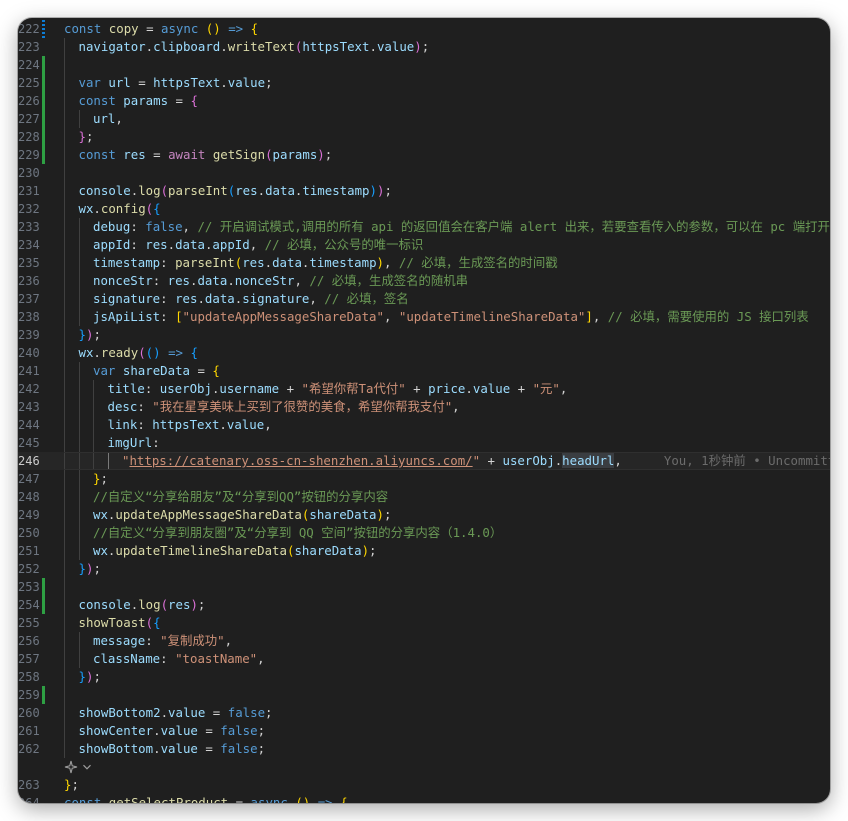 Image resolution: width=848 pixels, height=821 pixels. I want to click on code-text: className: "toastName",, so click(447, 659).